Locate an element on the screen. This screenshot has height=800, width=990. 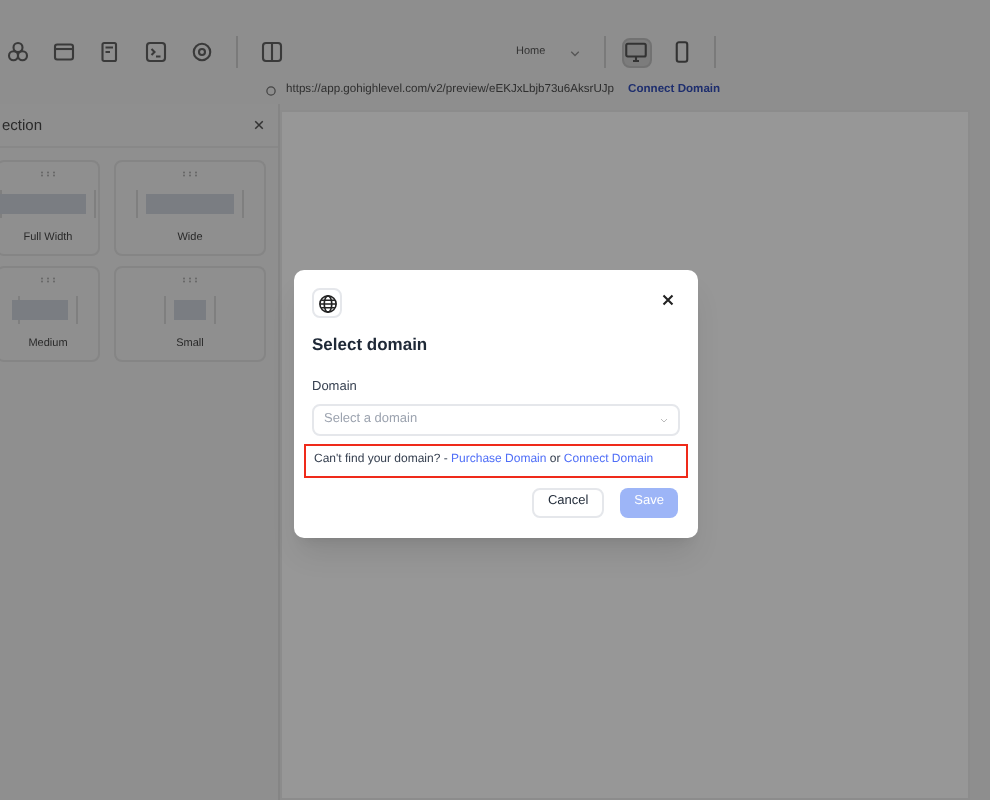
page-icon is located at coordinates (110, 52).